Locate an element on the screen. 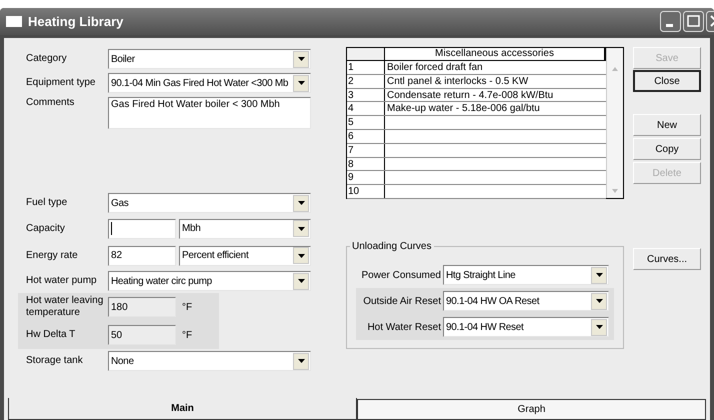 The width and height of the screenshot is (714, 420). field-label: Hot water leaving temperature is located at coordinates (65, 307).